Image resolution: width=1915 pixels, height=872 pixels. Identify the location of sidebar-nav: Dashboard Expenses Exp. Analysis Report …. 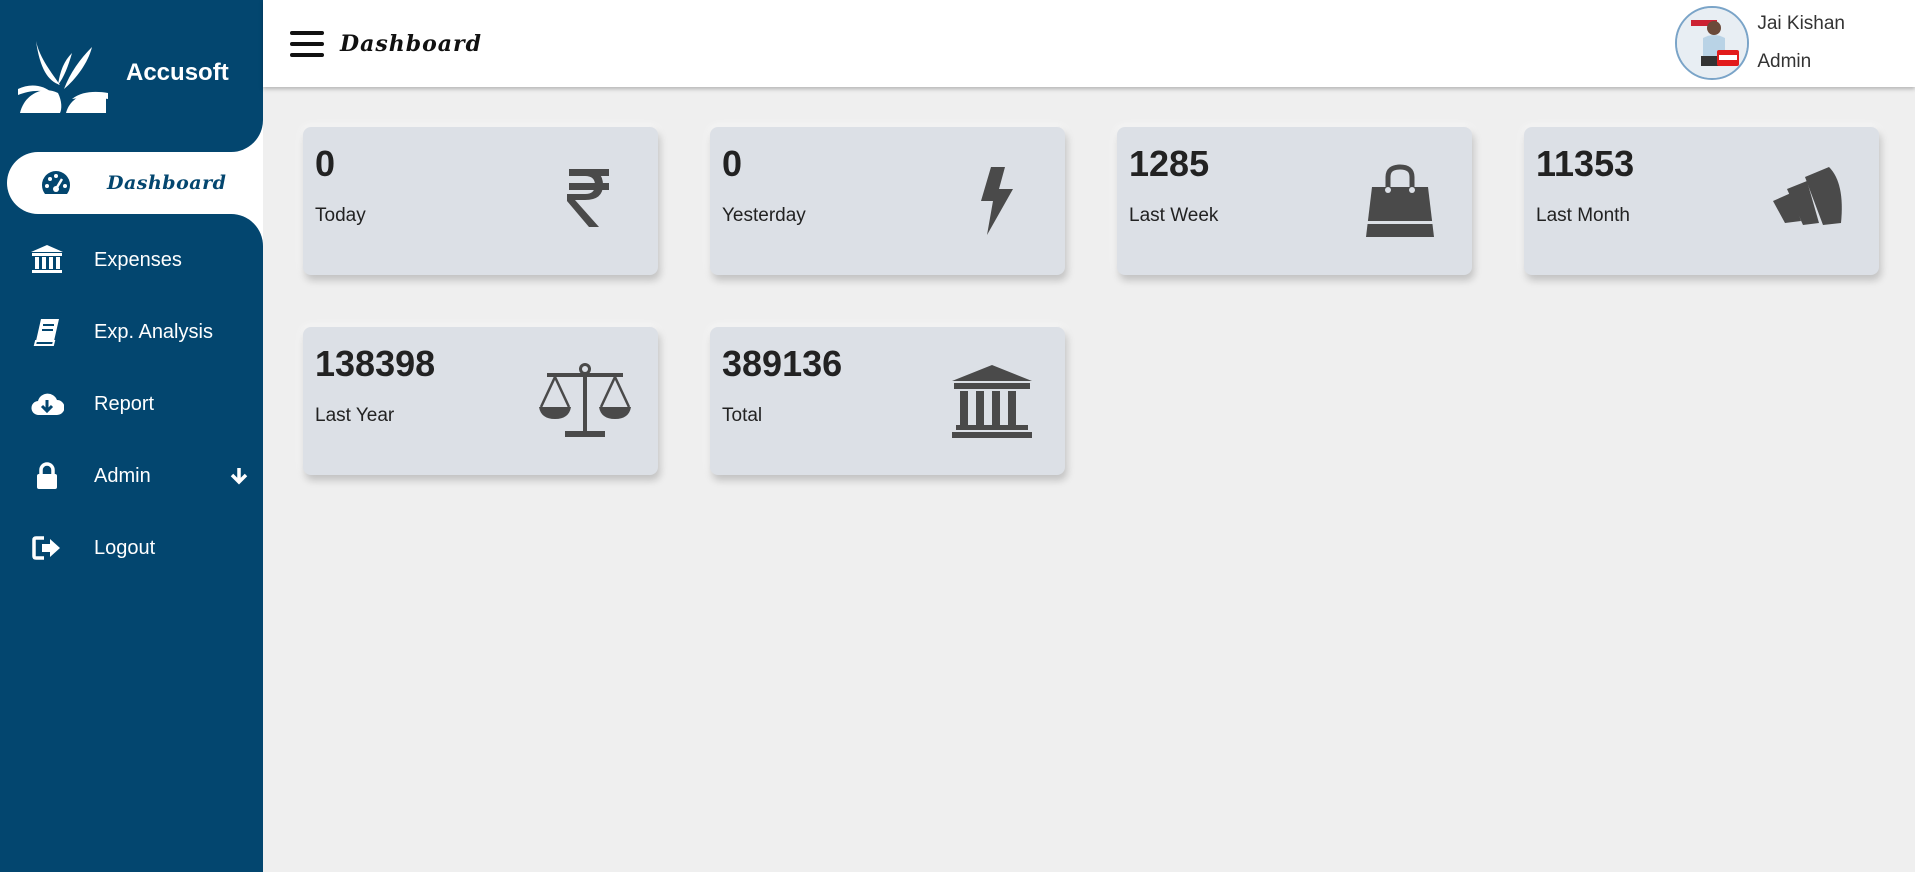
(131, 368).